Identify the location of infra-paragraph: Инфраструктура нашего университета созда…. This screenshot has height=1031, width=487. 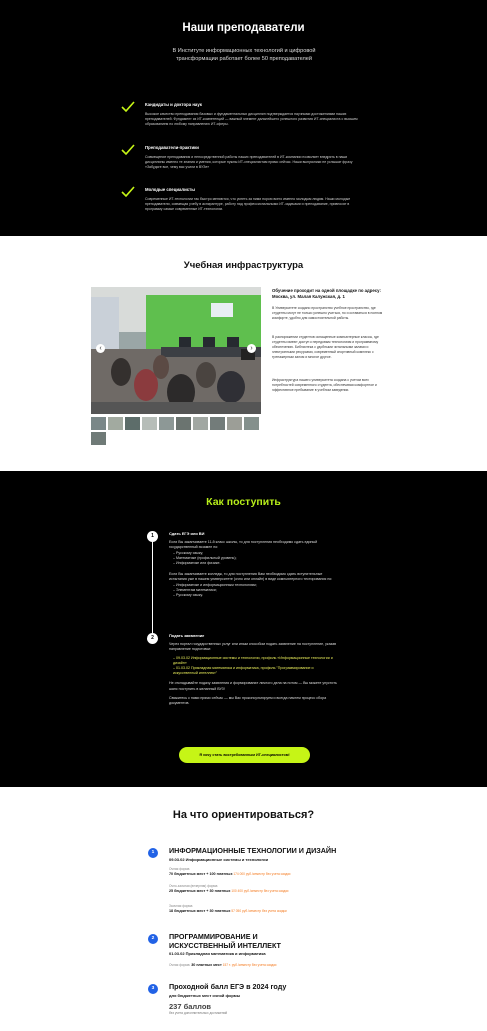
(324, 385).